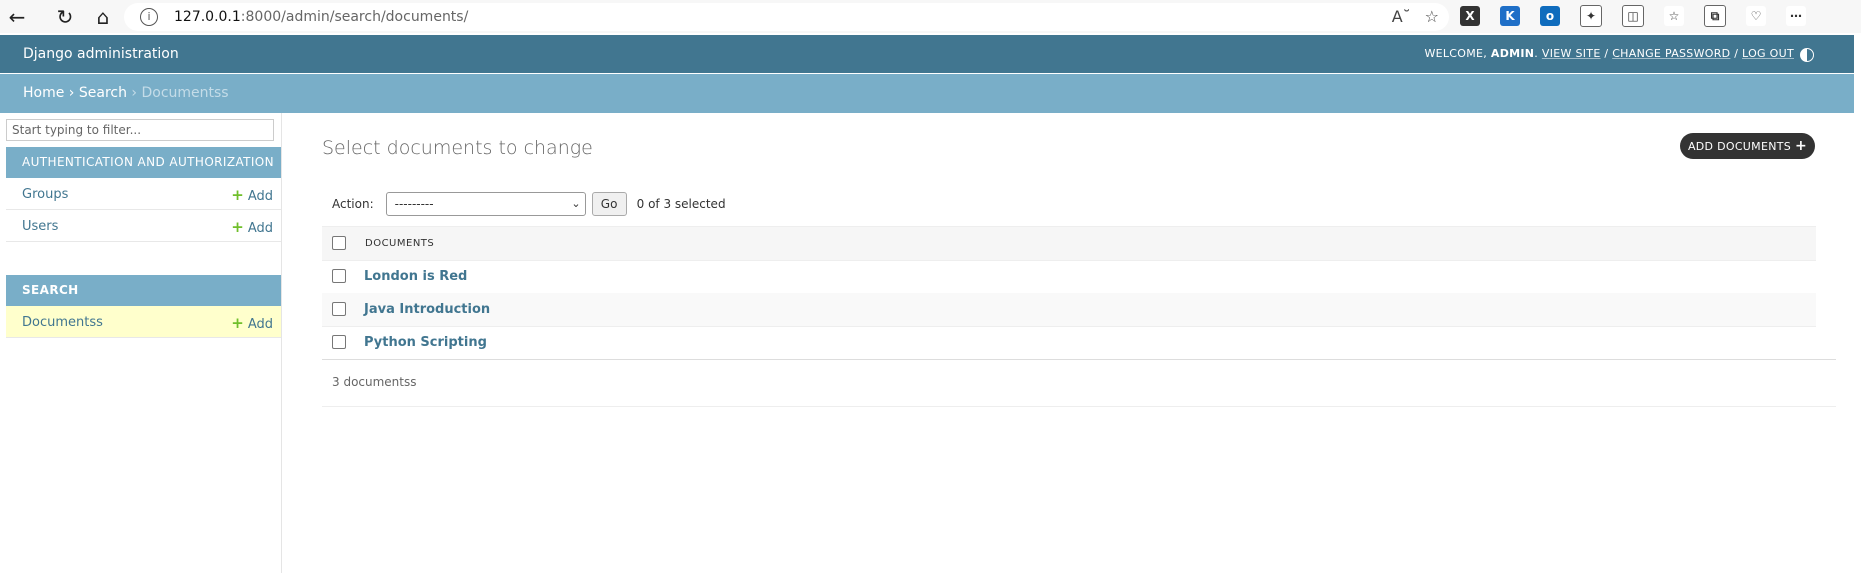 The image size is (1861, 573). What do you see at coordinates (425, 342) in the screenshot?
I see `row-link: Python Scripting` at bounding box center [425, 342].